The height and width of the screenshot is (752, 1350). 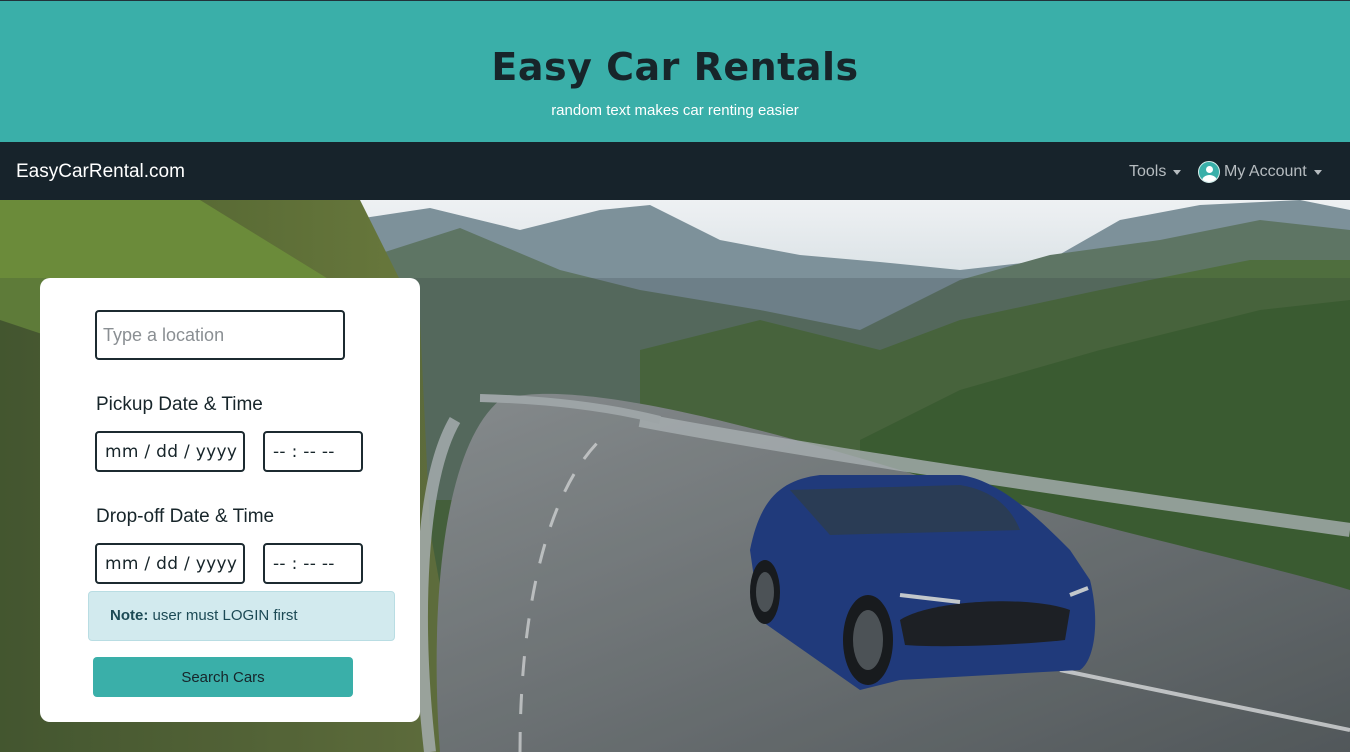 I want to click on note-text: user must LOGIN first, so click(x=225, y=615).